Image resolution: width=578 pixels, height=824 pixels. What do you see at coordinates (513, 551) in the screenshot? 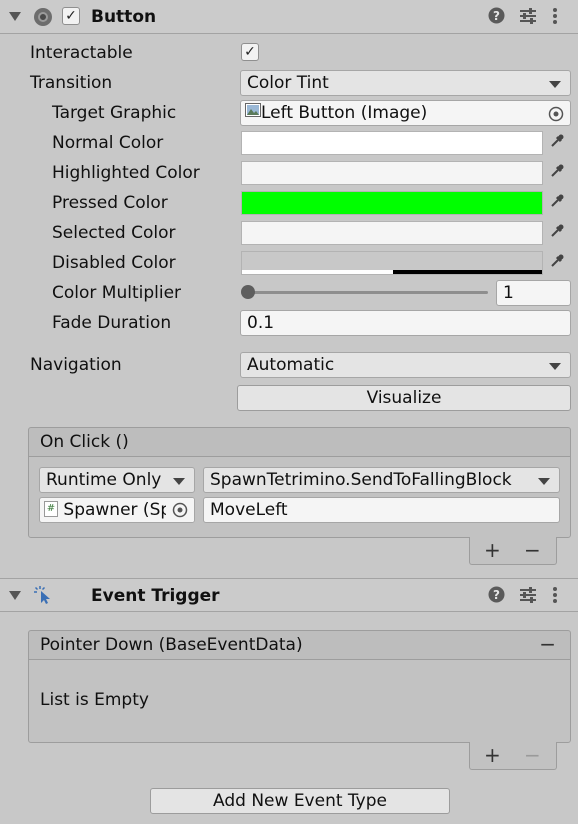
I see `on-click-footer: + −` at bounding box center [513, 551].